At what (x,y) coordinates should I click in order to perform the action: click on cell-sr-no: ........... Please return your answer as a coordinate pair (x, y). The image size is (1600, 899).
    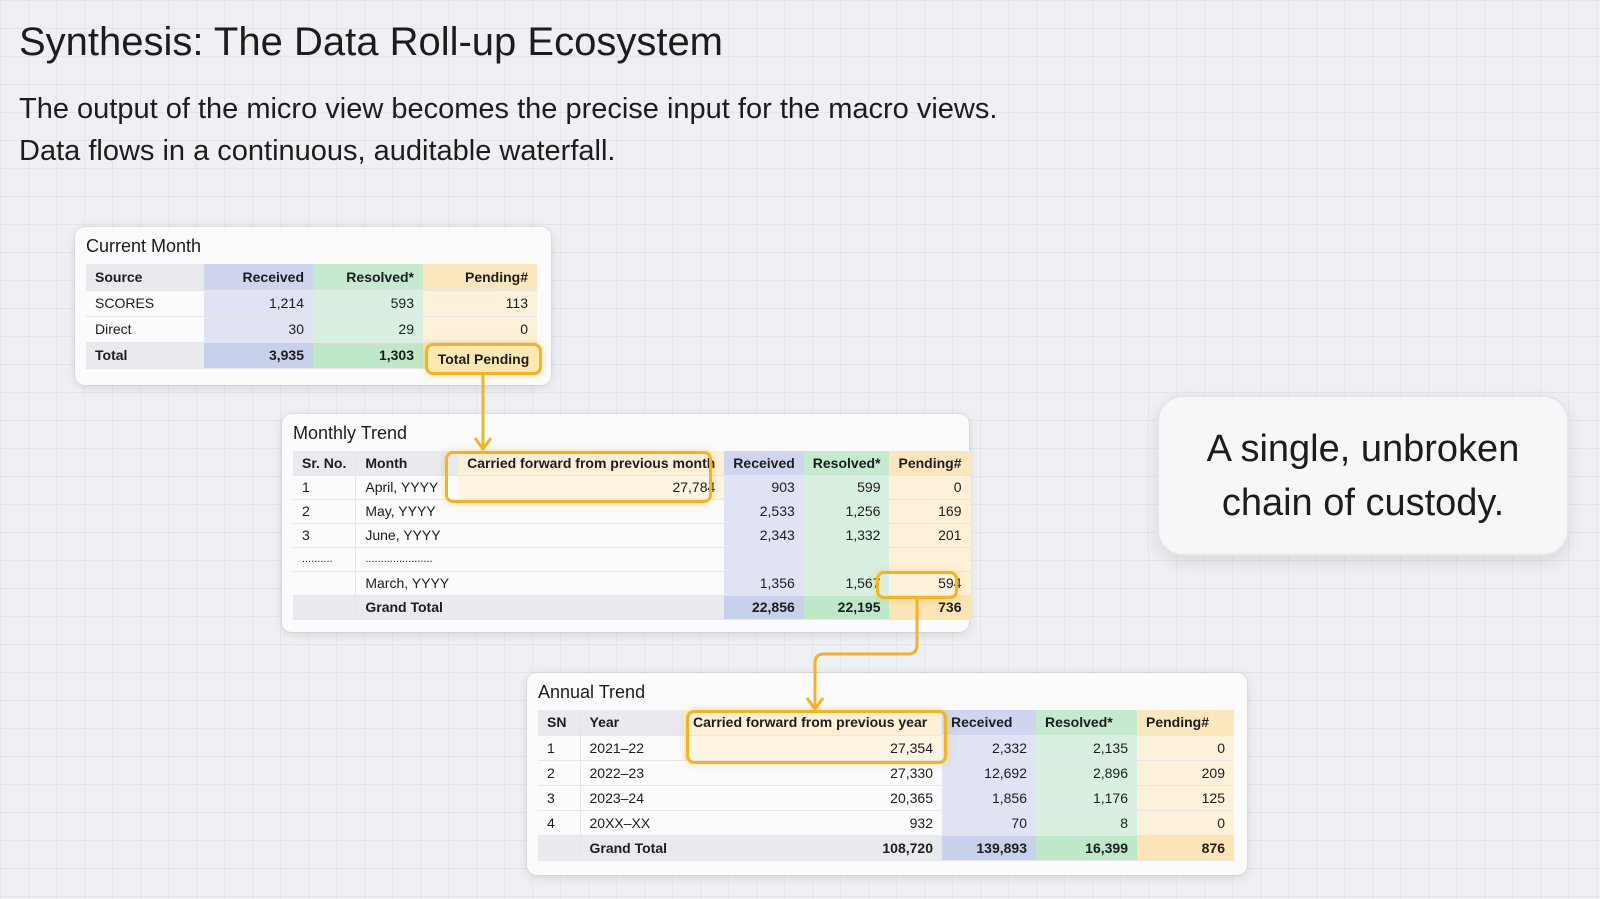
    Looking at the image, I should click on (325, 559).